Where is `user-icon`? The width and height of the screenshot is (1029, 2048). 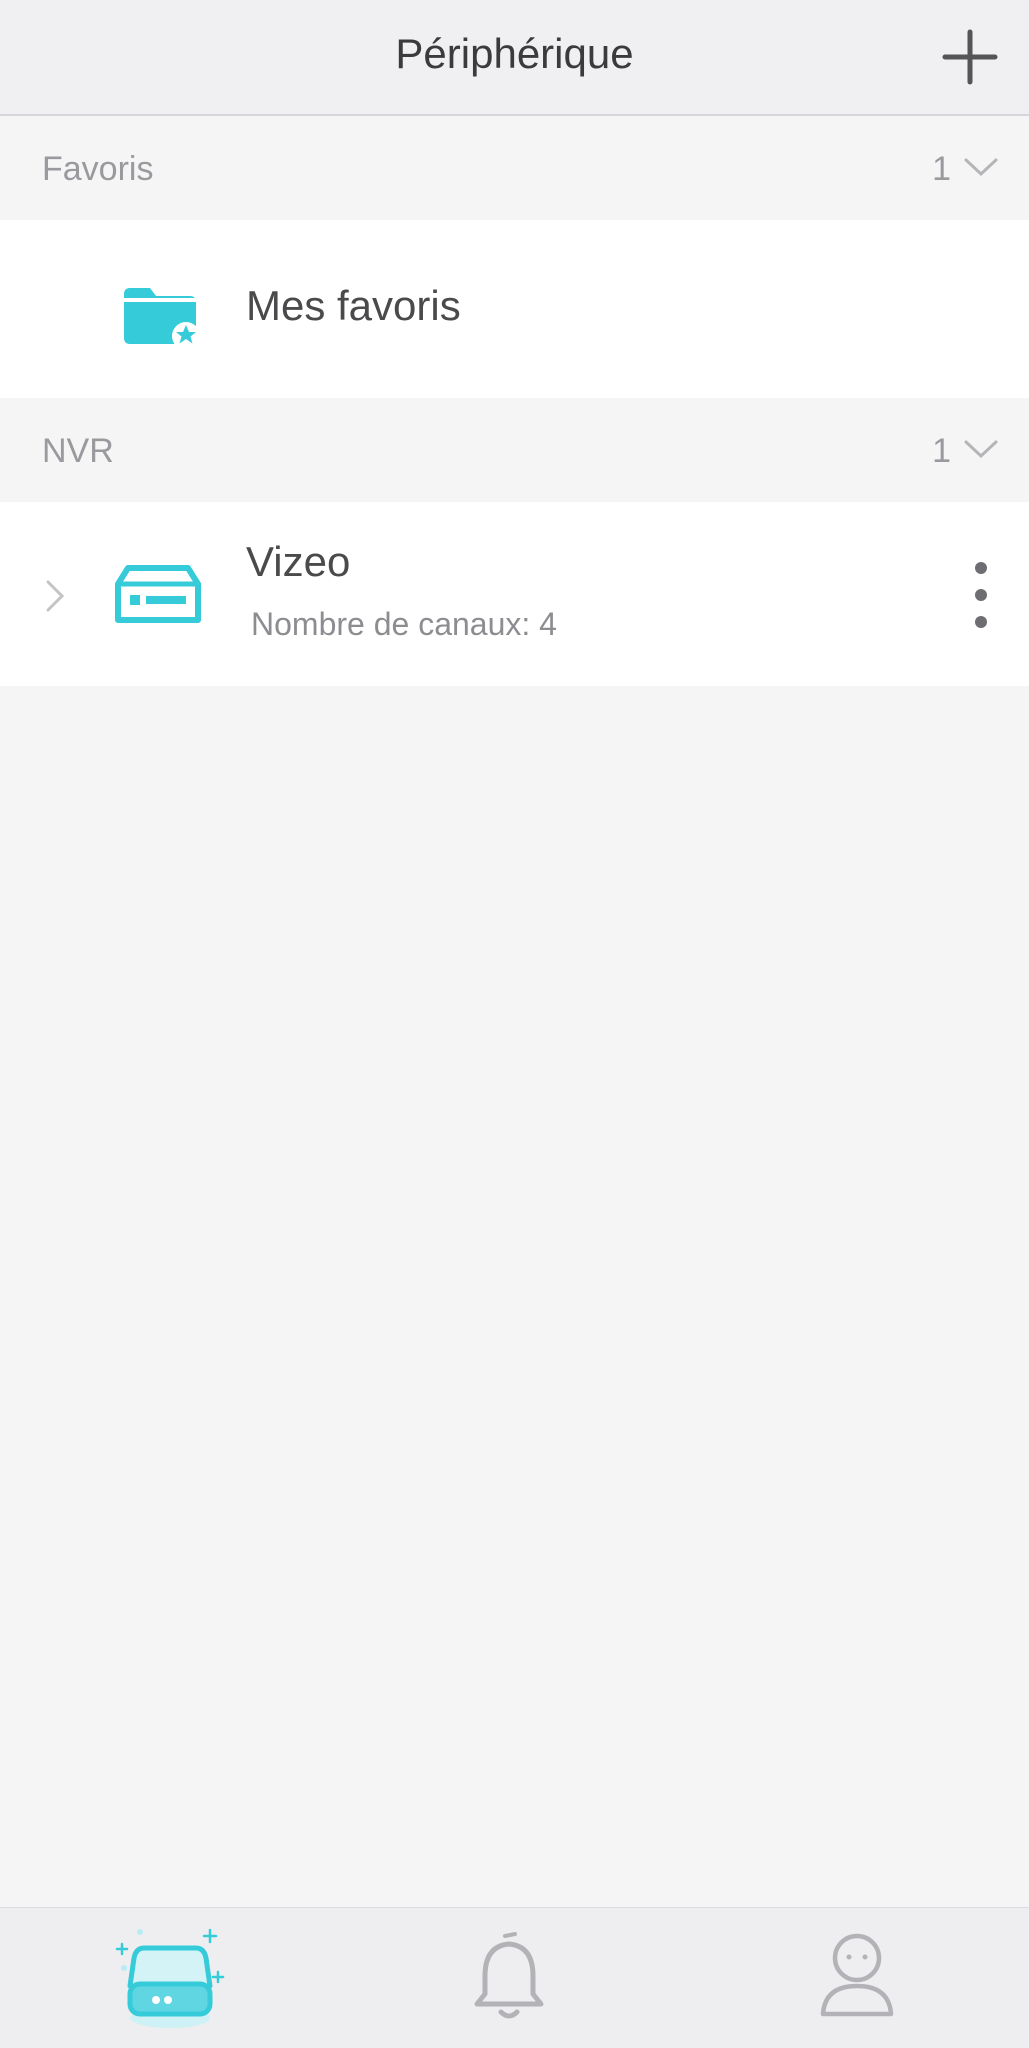 user-icon is located at coordinates (857, 1975).